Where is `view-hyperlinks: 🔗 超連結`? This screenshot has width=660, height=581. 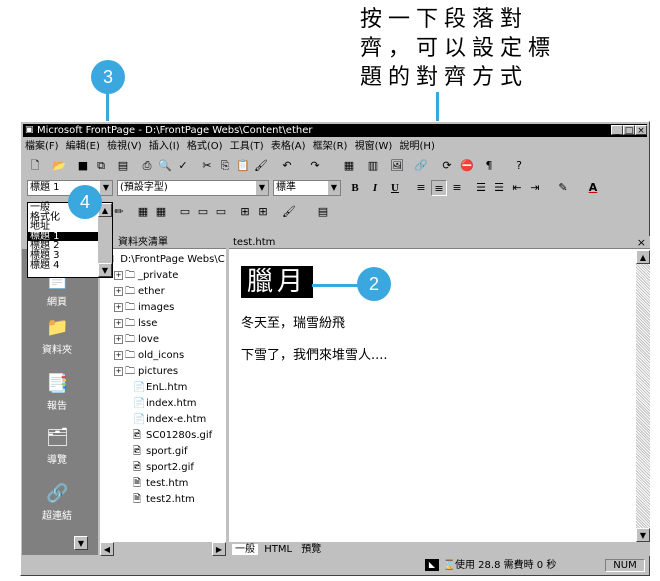 view-hyperlinks: 🔗 超連結 is located at coordinates (57, 502).